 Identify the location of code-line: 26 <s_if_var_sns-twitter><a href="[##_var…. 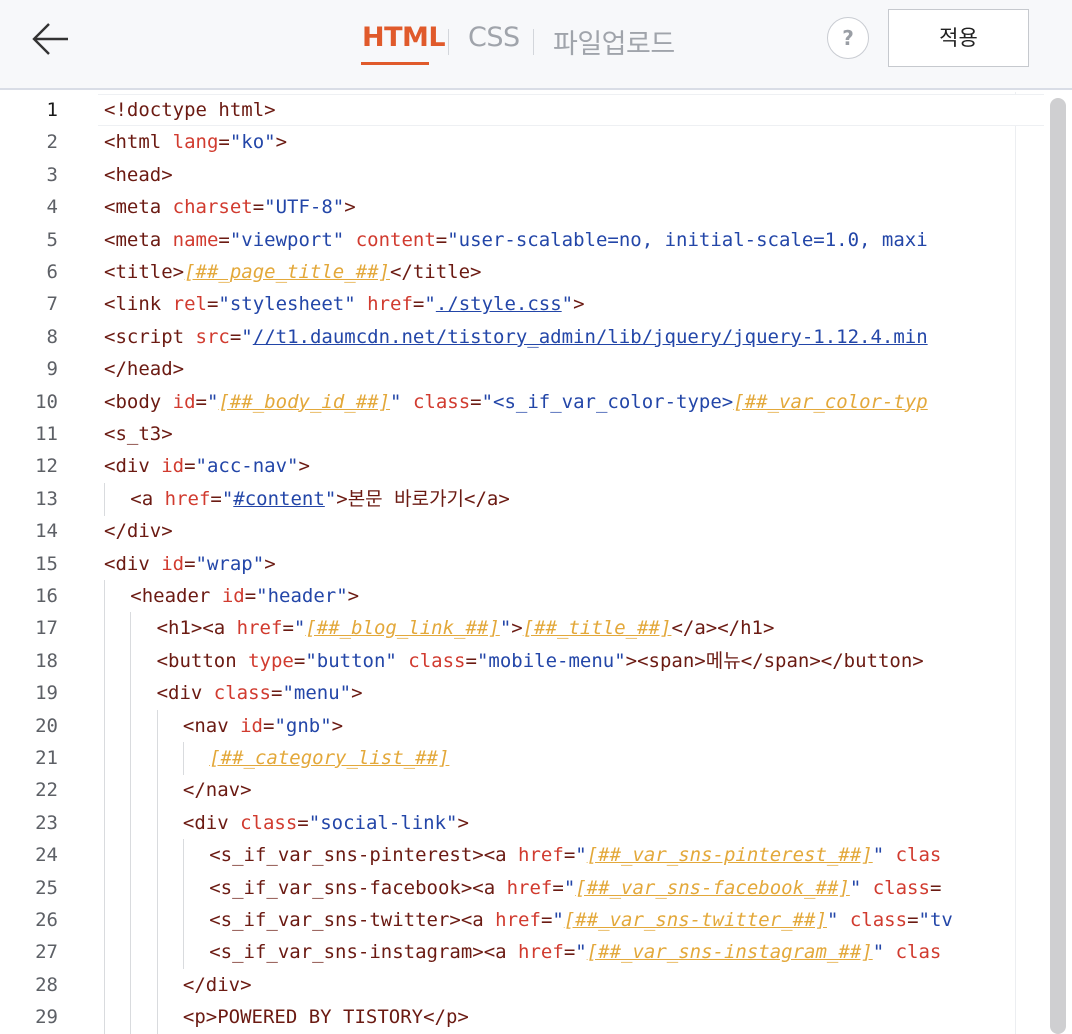
(522, 920).